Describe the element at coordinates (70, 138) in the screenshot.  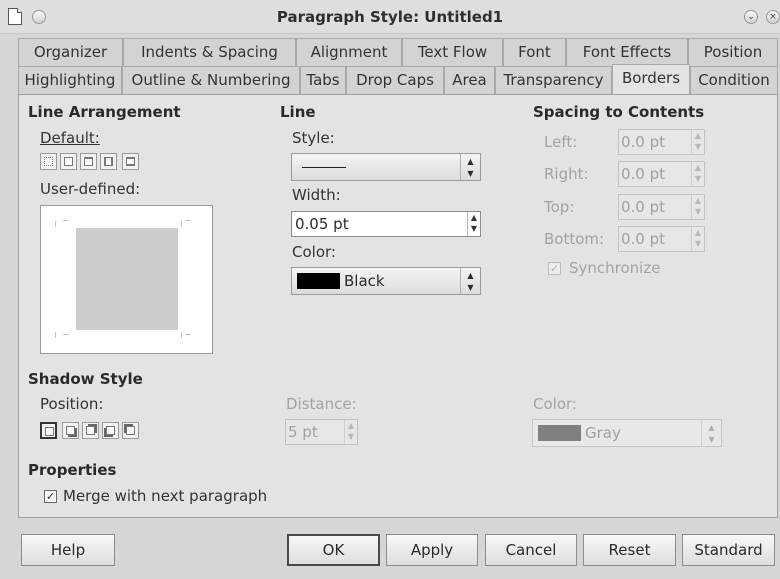
I see `default-label: Default:` at that location.